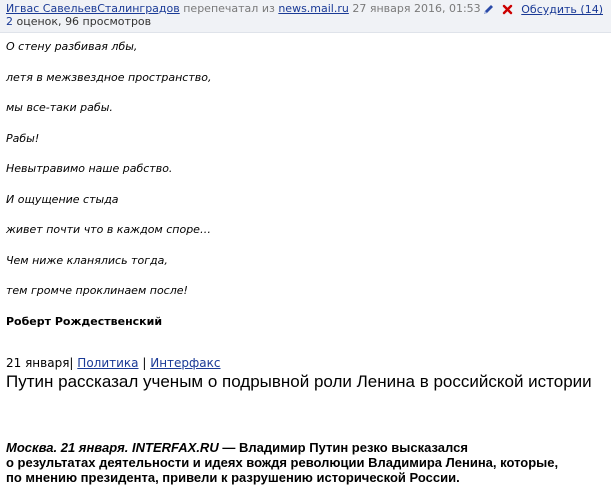  I want to click on poem-author: Роберт Рождественский, so click(84, 321).